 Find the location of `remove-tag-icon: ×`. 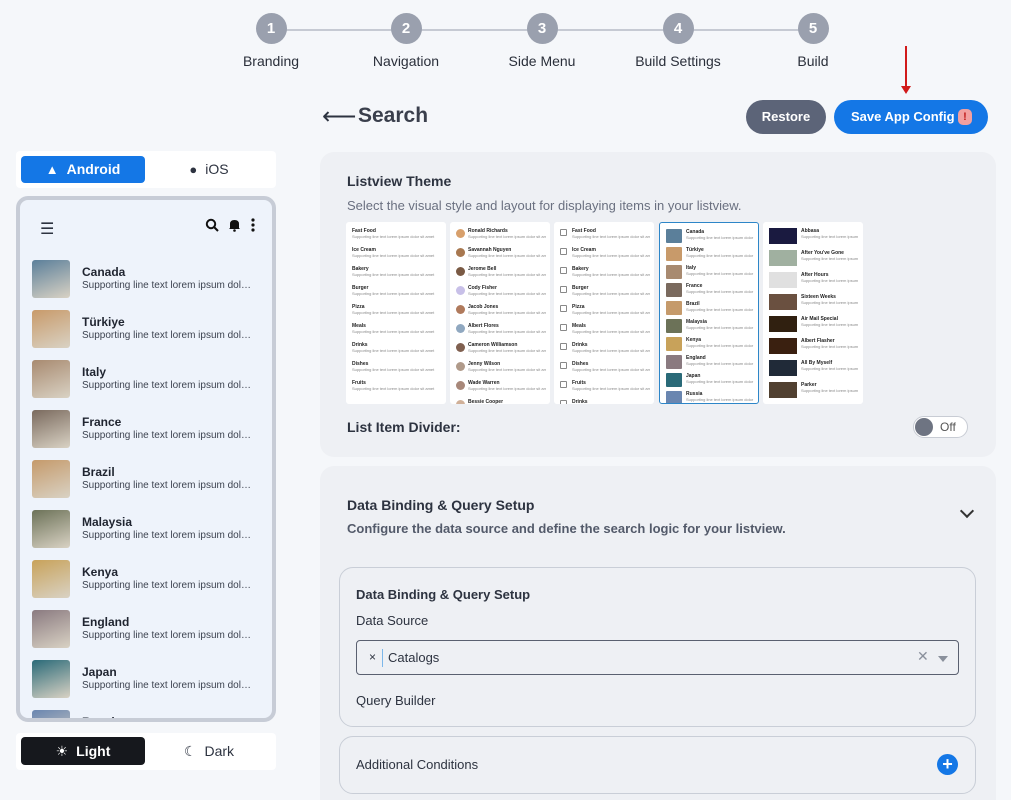

remove-tag-icon: × is located at coordinates (372, 657).